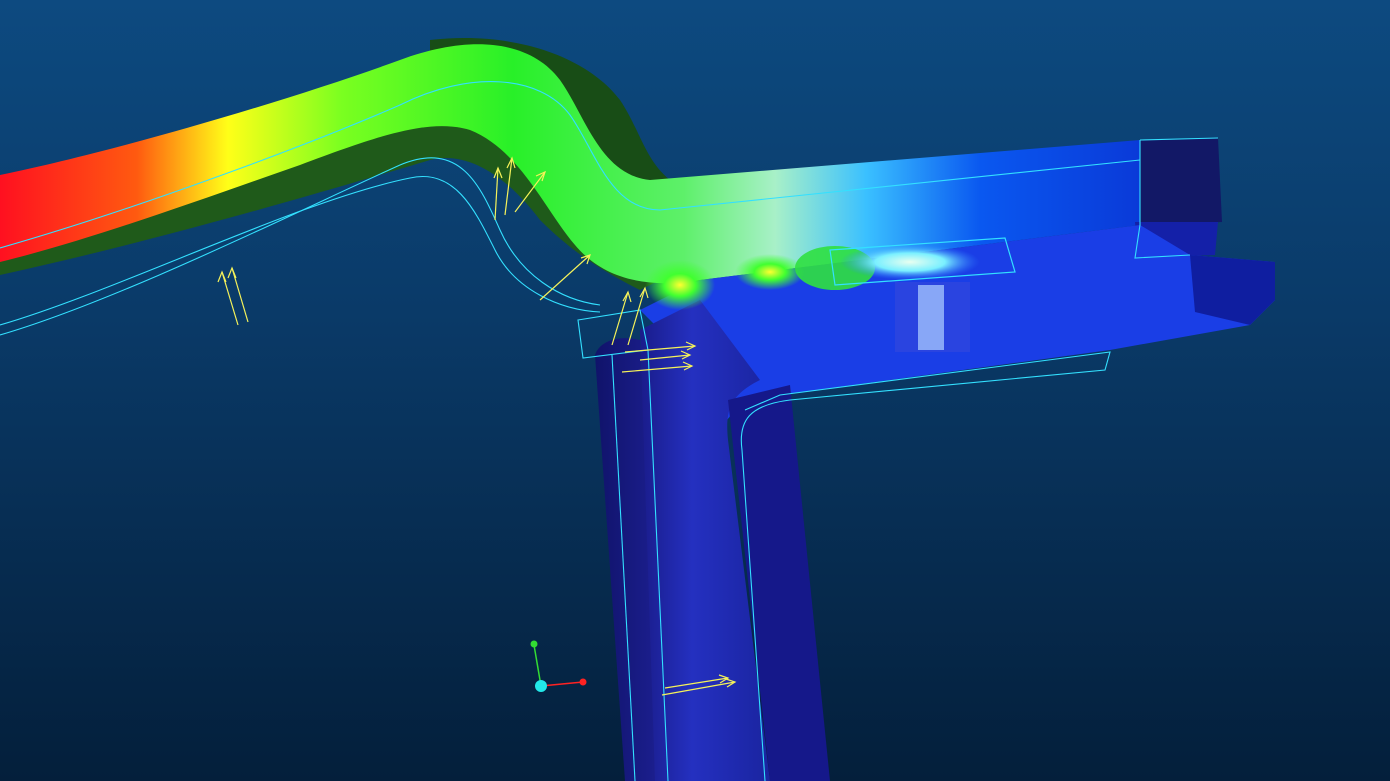  What do you see at coordinates (931, 317) in the screenshot?
I see `pin-highlight` at bounding box center [931, 317].